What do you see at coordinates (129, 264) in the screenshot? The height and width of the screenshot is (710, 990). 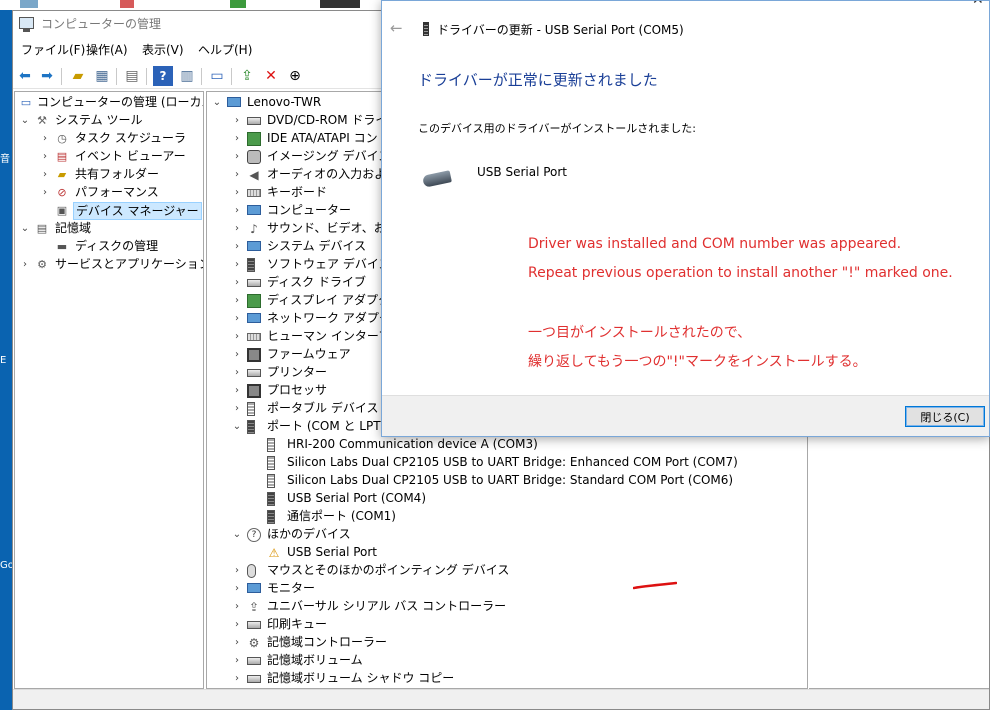 I see `tree-item-label: サービスとアプリケーション` at bounding box center [129, 264].